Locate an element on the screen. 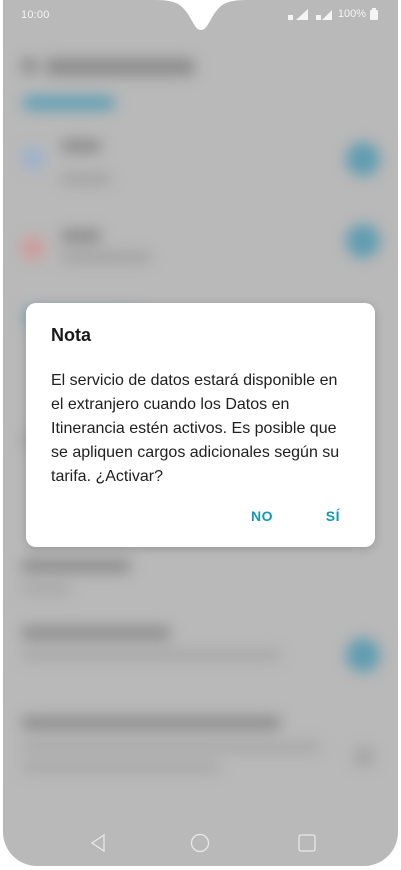 The width and height of the screenshot is (401, 870). wifi-icon is located at coordinates (324, 14).